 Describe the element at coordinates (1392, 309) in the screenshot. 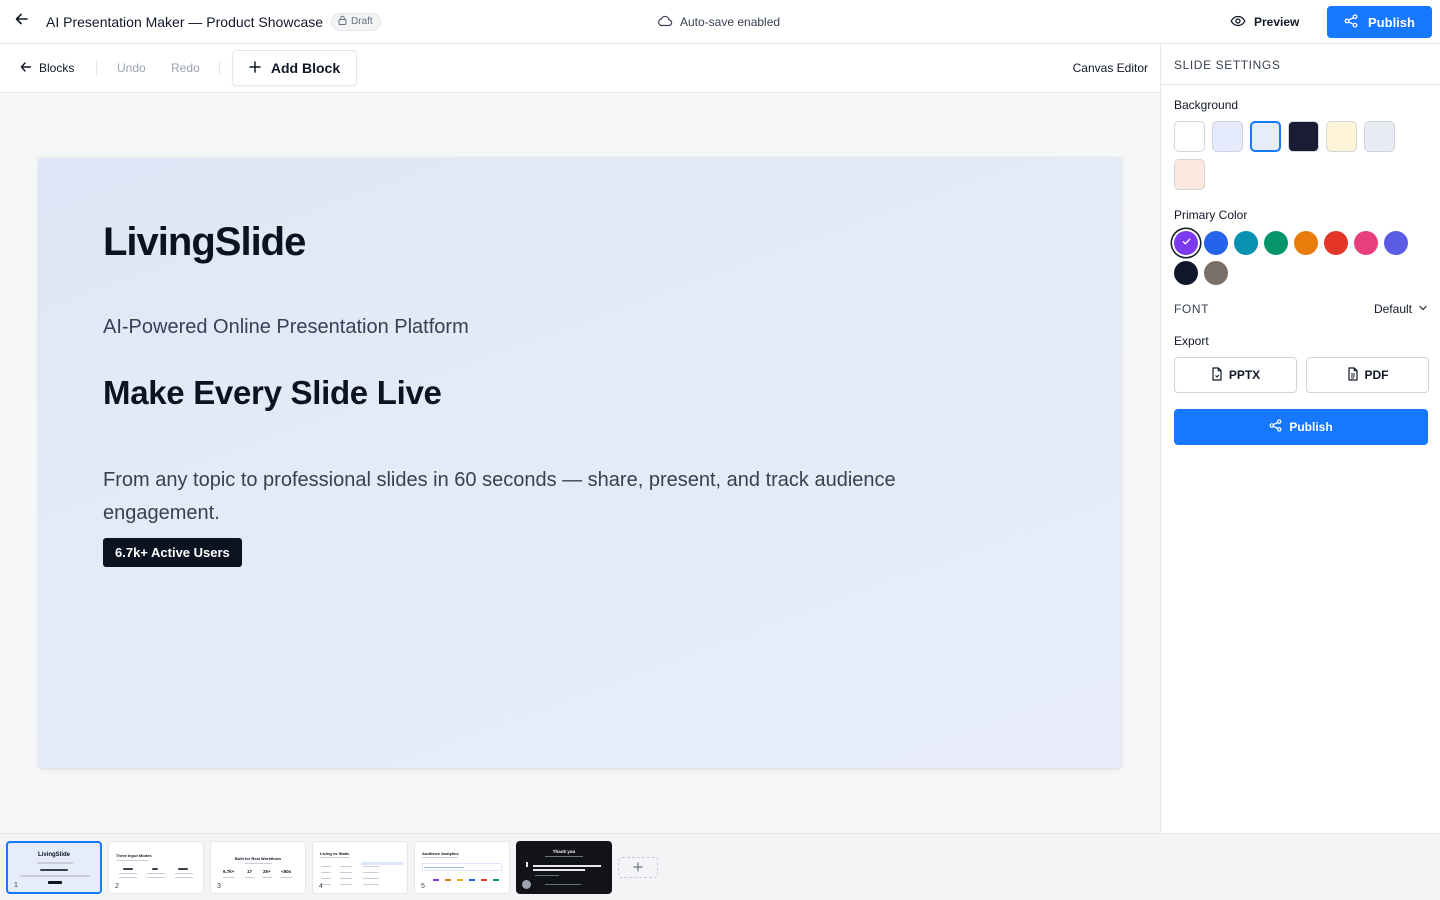

I see `font-value: Default` at that location.